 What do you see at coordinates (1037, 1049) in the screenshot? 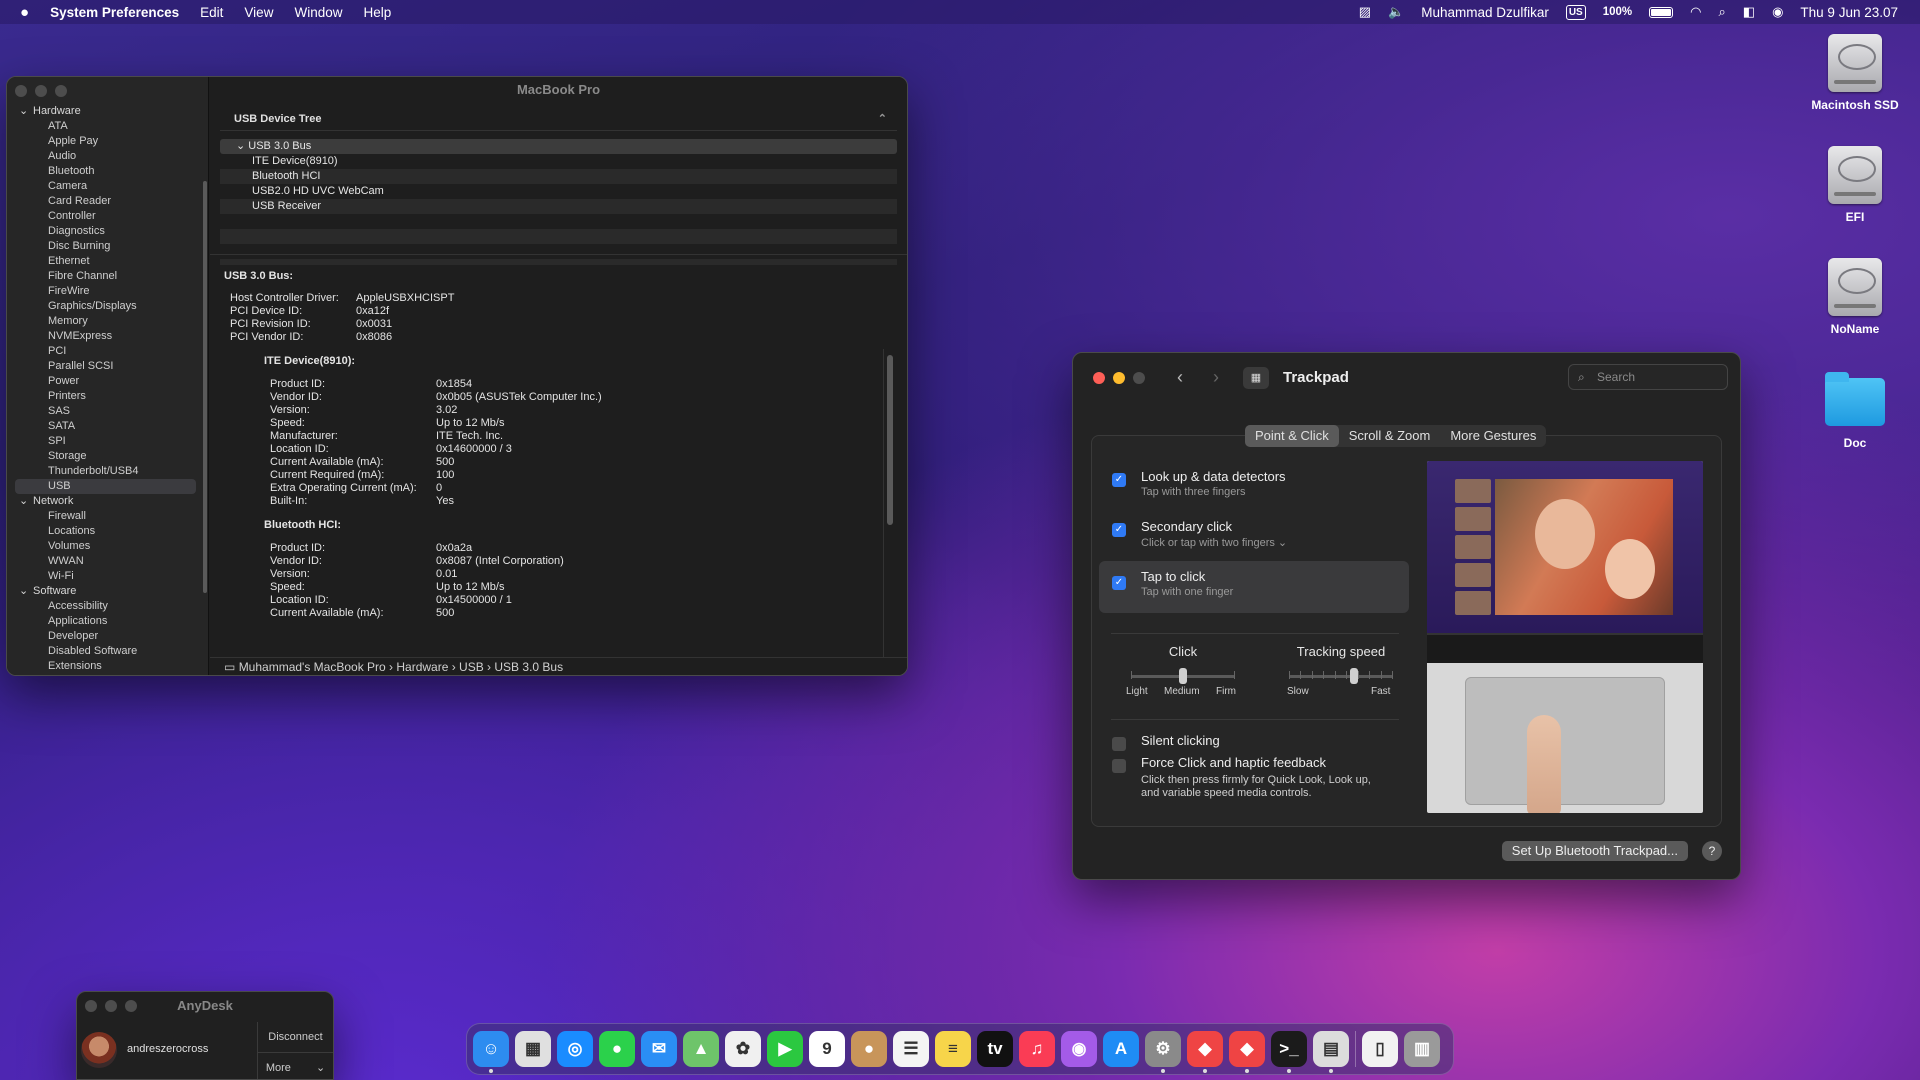
I see `dock-music-icon: ♫` at bounding box center [1037, 1049].